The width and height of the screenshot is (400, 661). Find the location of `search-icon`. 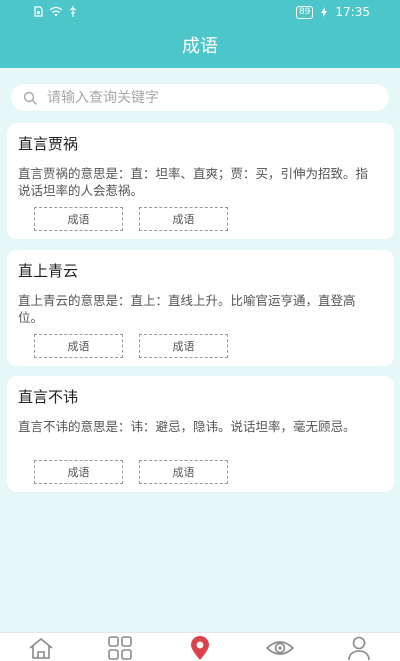

search-icon is located at coordinates (30, 98).